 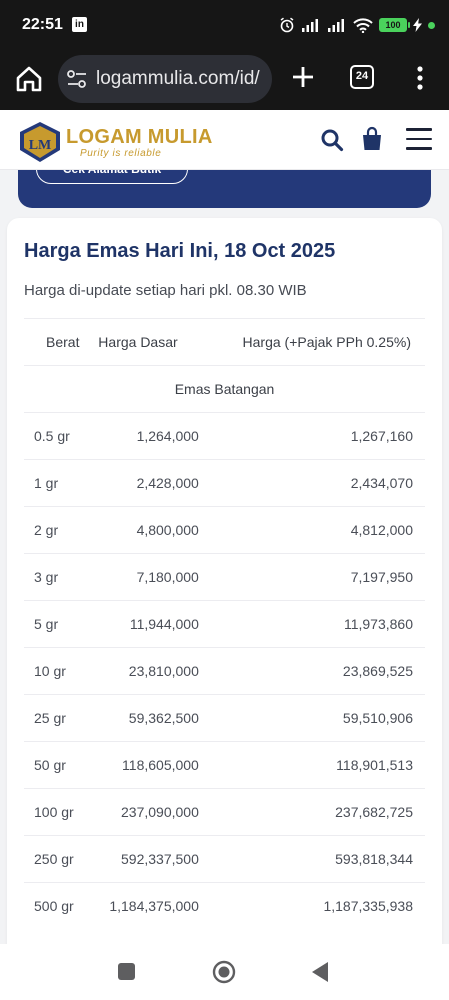 What do you see at coordinates (148, 859) in the screenshot?
I see `base-price-cell: 592,337,500` at bounding box center [148, 859].